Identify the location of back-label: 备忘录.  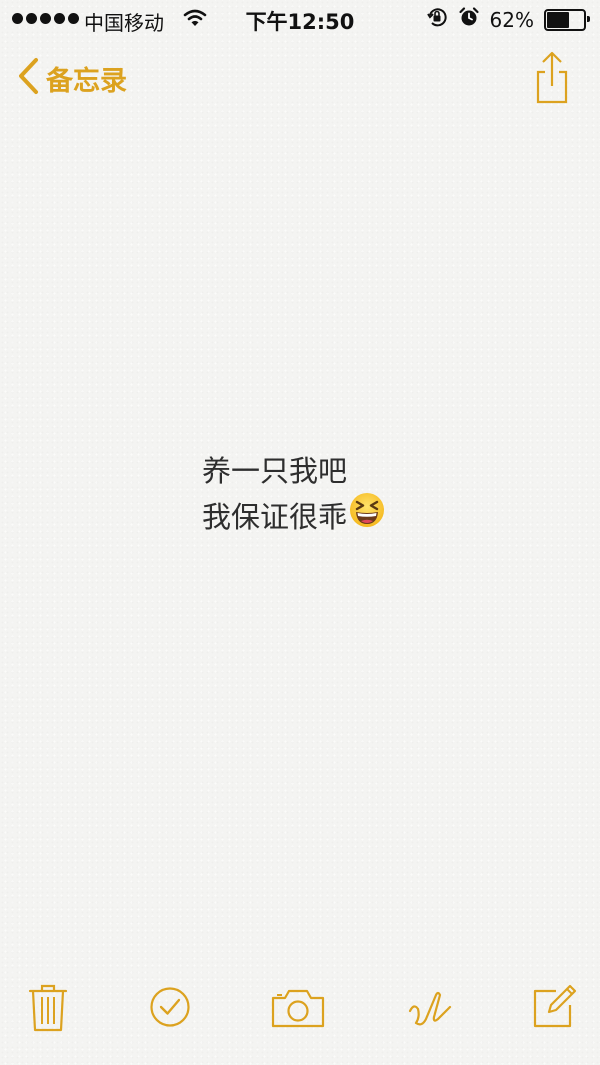
(86, 81).